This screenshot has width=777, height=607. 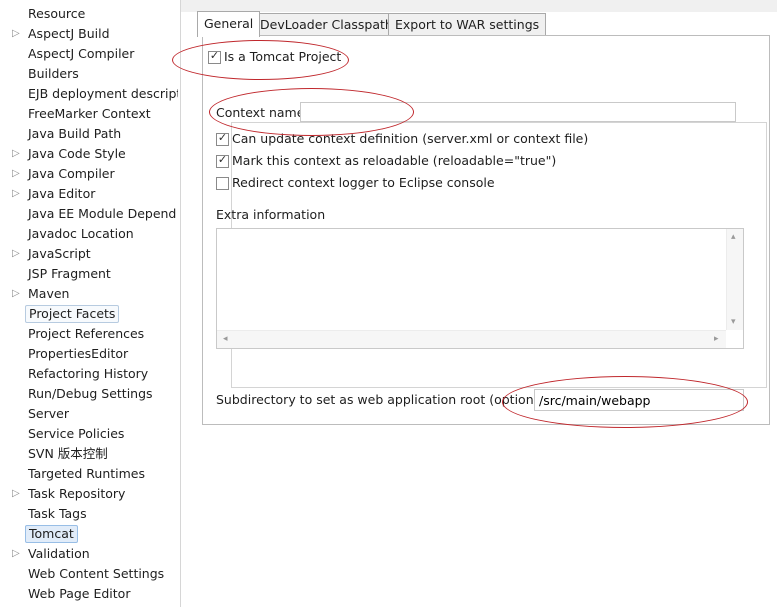 I want to click on tree-item-label: Task Repository, so click(x=77, y=493).